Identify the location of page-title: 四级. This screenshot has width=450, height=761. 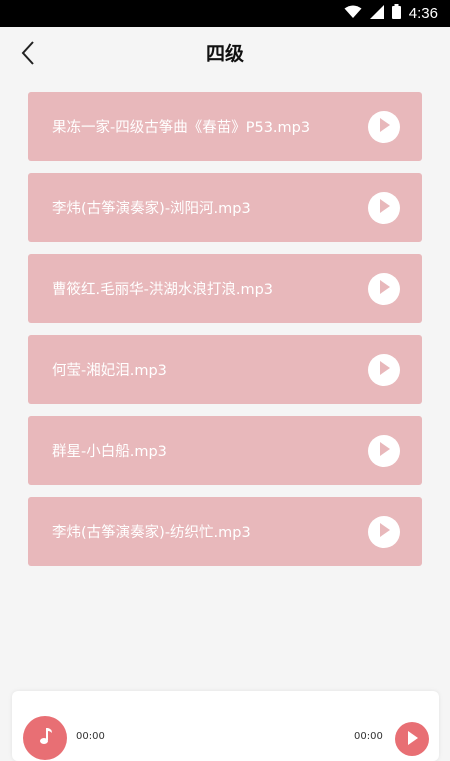
(224, 54).